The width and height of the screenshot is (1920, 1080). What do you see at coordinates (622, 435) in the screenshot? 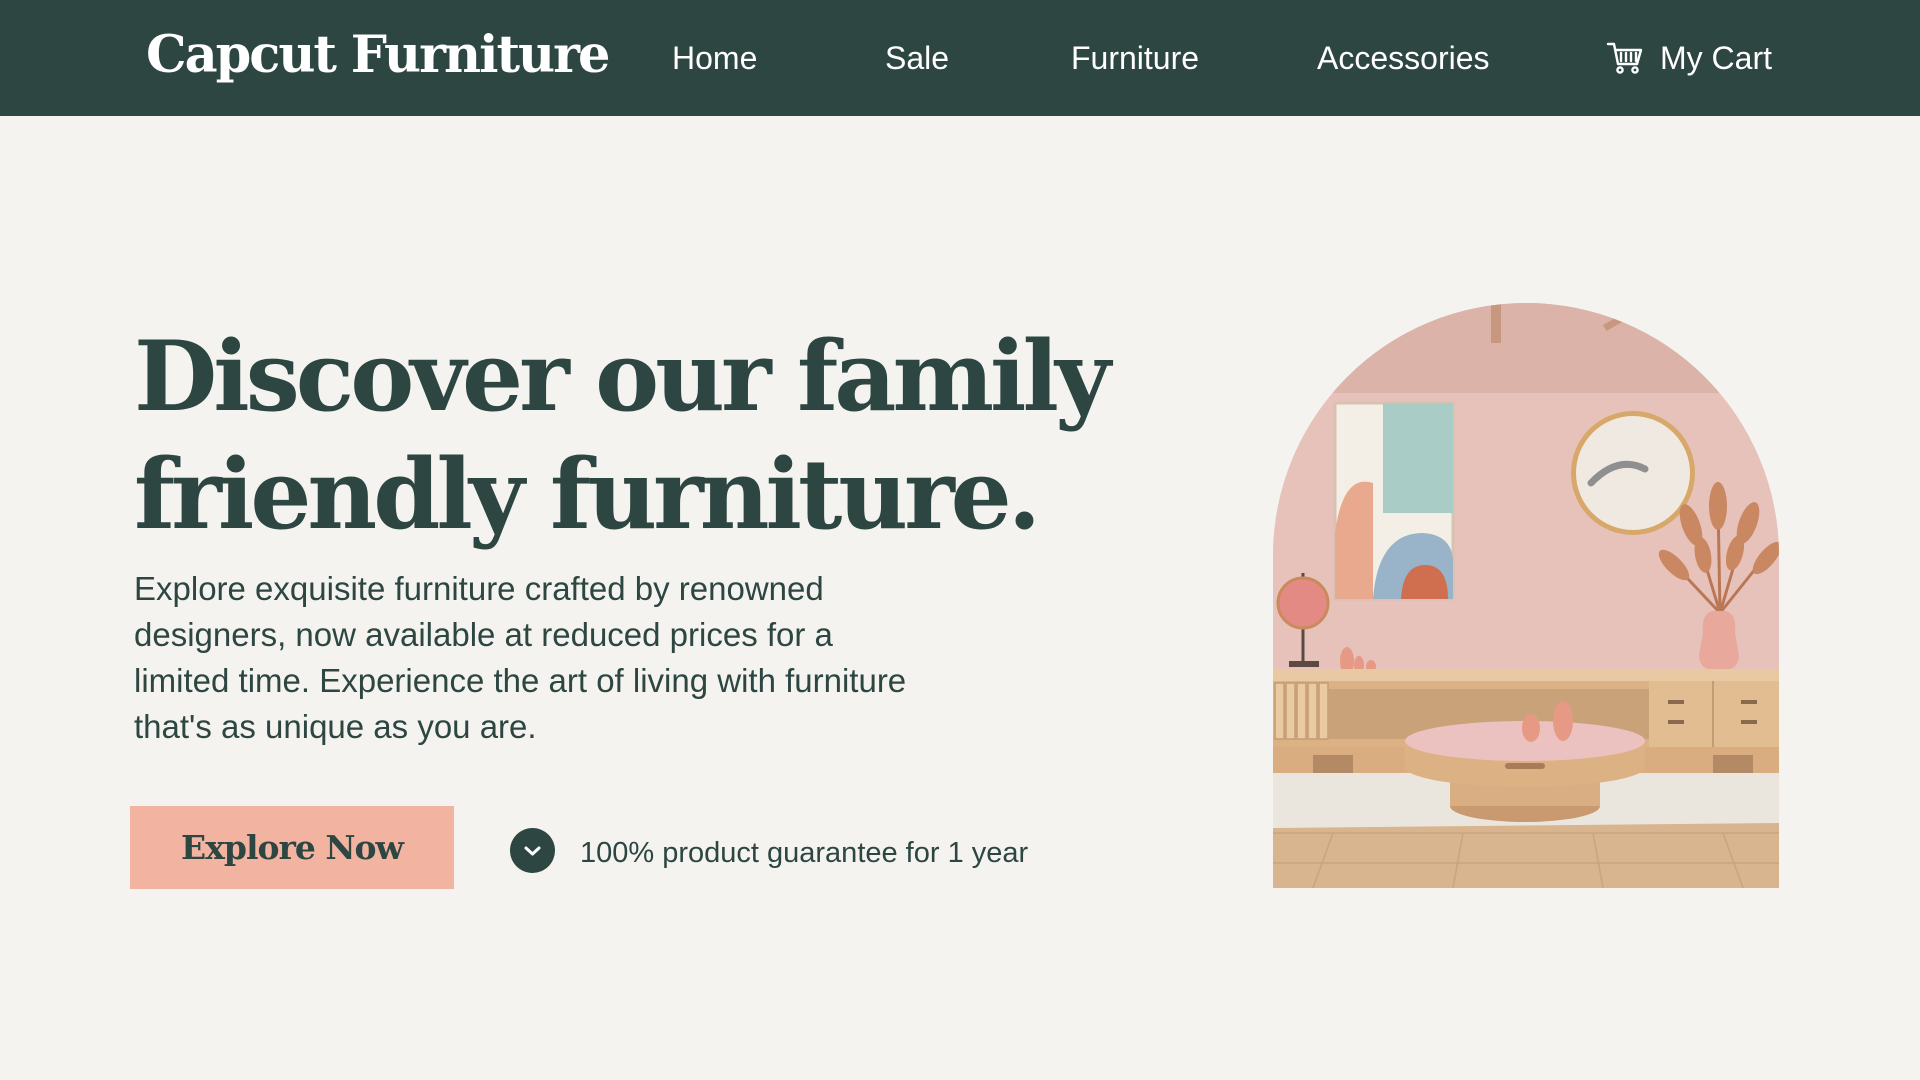
I see `hero-headline: Discover our family friendly furniture.` at bounding box center [622, 435].